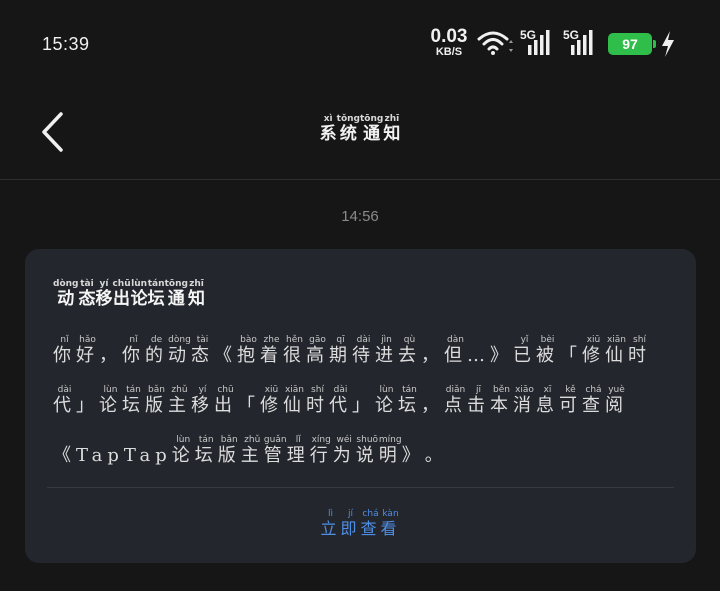 This screenshot has width=720, height=591. Describe the element at coordinates (632, 44) in the screenshot. I see `battery-icon: 97` at that location.